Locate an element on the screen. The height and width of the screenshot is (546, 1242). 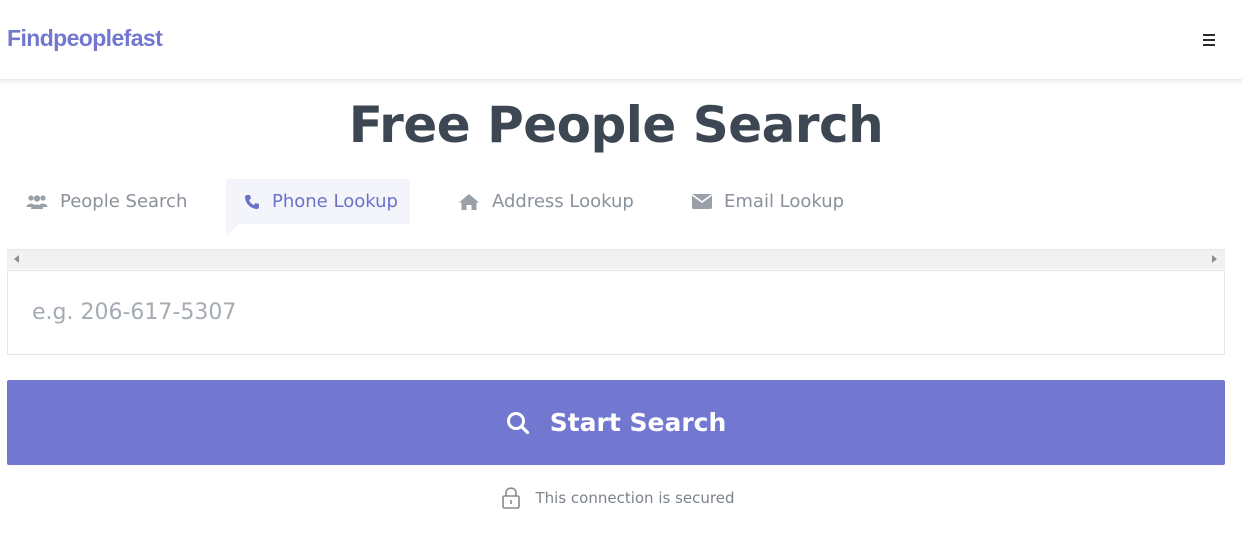
tab-label: People Search is located at coordinates (124, 201).